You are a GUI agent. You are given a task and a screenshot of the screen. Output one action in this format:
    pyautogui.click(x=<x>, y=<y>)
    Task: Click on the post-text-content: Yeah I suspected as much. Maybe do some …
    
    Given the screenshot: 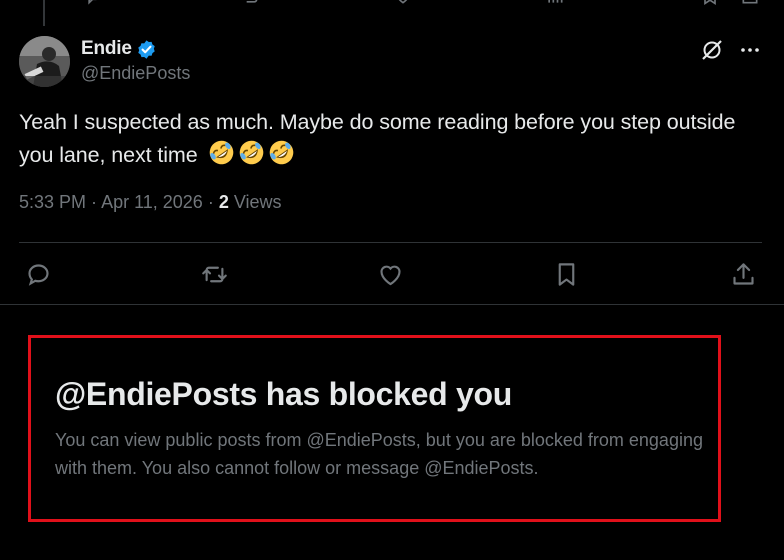 What is the action you would take?
    pyautogui.click(x=377, y=138)
    